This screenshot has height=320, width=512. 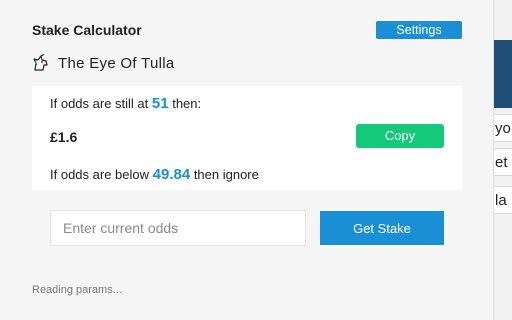 What do you see at coordinates (87, 30) in the screenshot?
I see `popup-title: Stake Calculator` at bounding box center [87, 30].